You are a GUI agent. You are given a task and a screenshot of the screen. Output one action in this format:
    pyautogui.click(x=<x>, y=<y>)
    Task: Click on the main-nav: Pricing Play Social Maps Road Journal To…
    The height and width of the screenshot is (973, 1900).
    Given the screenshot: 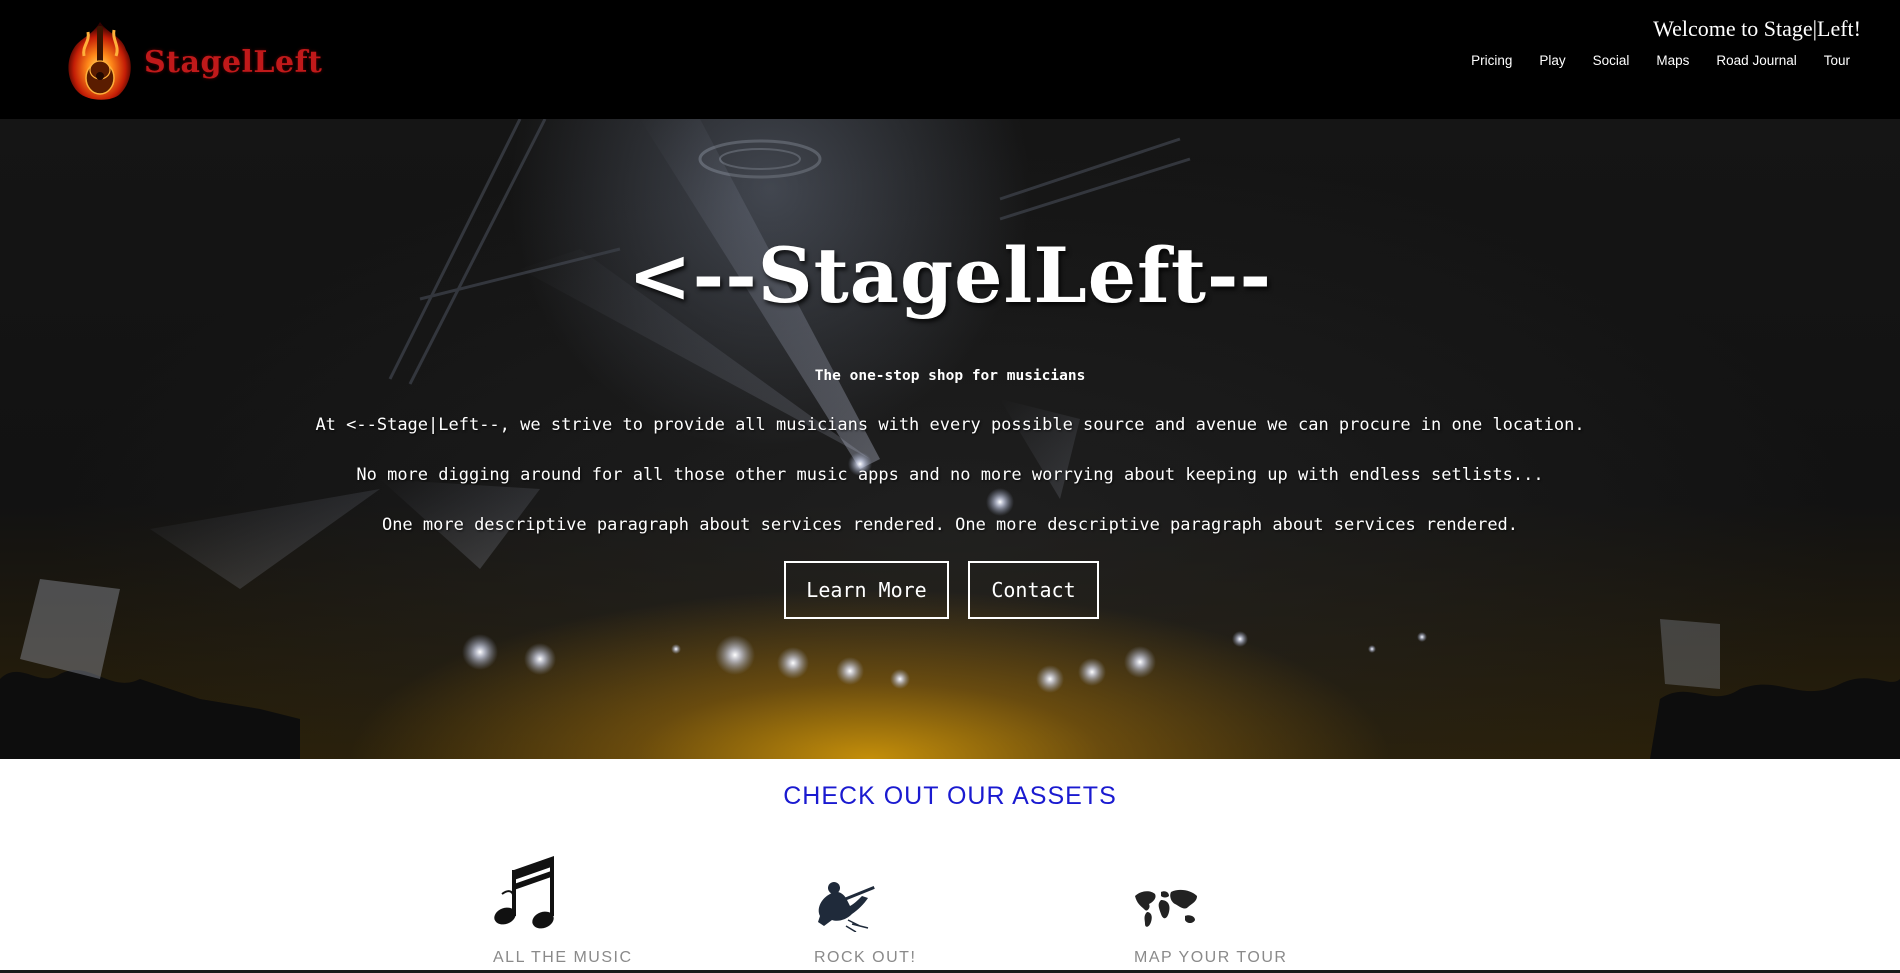 What is the action you would take?
    pyautogui.click(x=1647, y=60)
    